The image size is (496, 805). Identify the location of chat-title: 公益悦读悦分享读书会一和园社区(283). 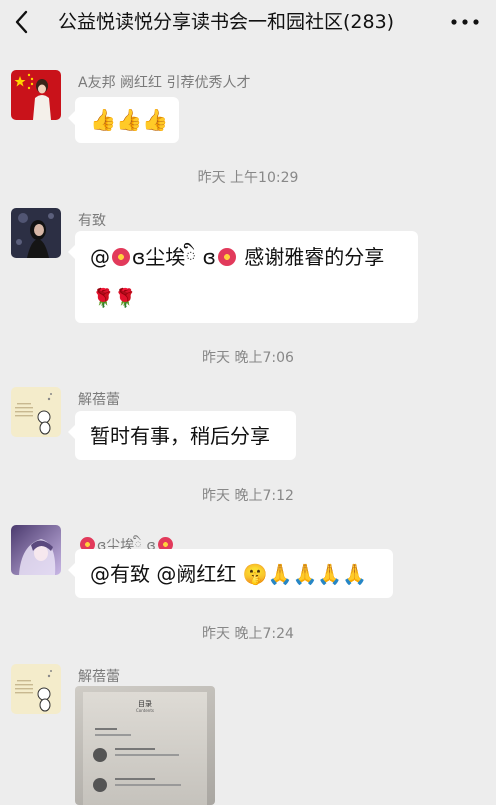
(226, 22).